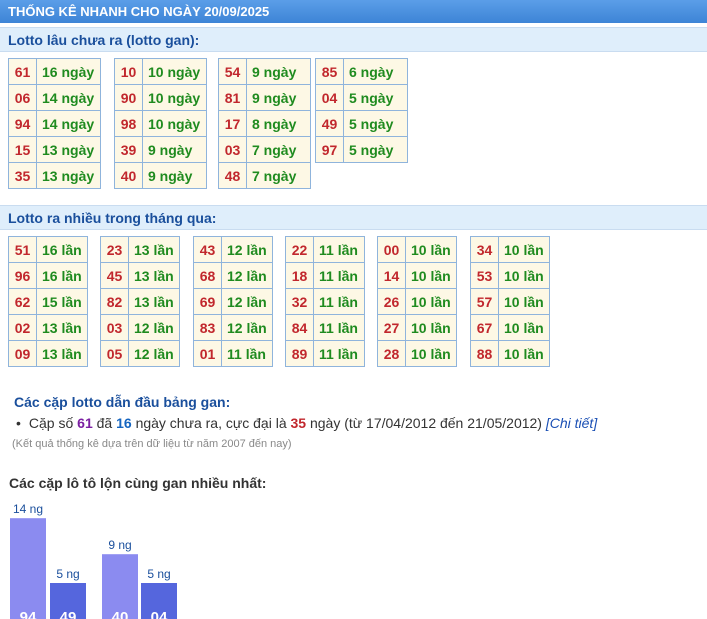 The width and height of the screenshot is (707, 619). I want to click on table-row: 10 10 ngày, so click(160, 71).